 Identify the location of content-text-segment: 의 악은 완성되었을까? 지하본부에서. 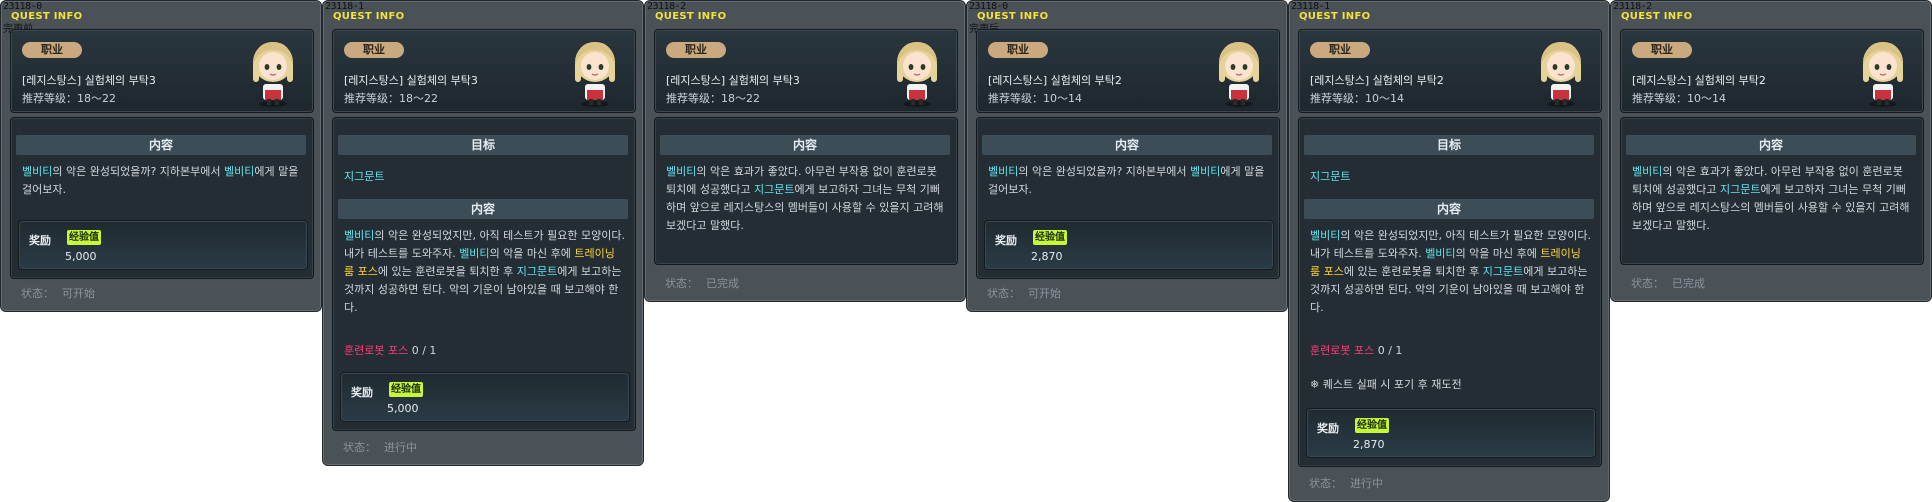
(1104, 171).